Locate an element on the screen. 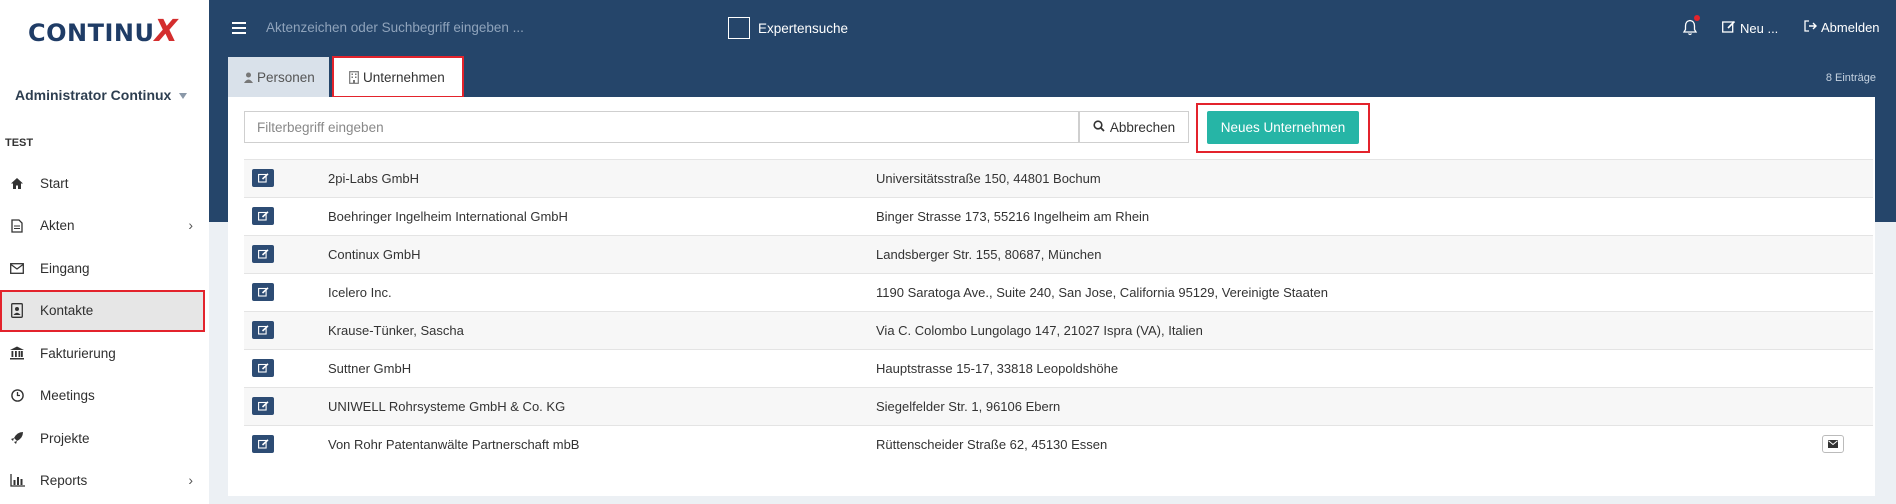 The height and width of the screenshot is (504, 1896). sidebar-item-reports: Reports › is located at coordinates (104, 481).